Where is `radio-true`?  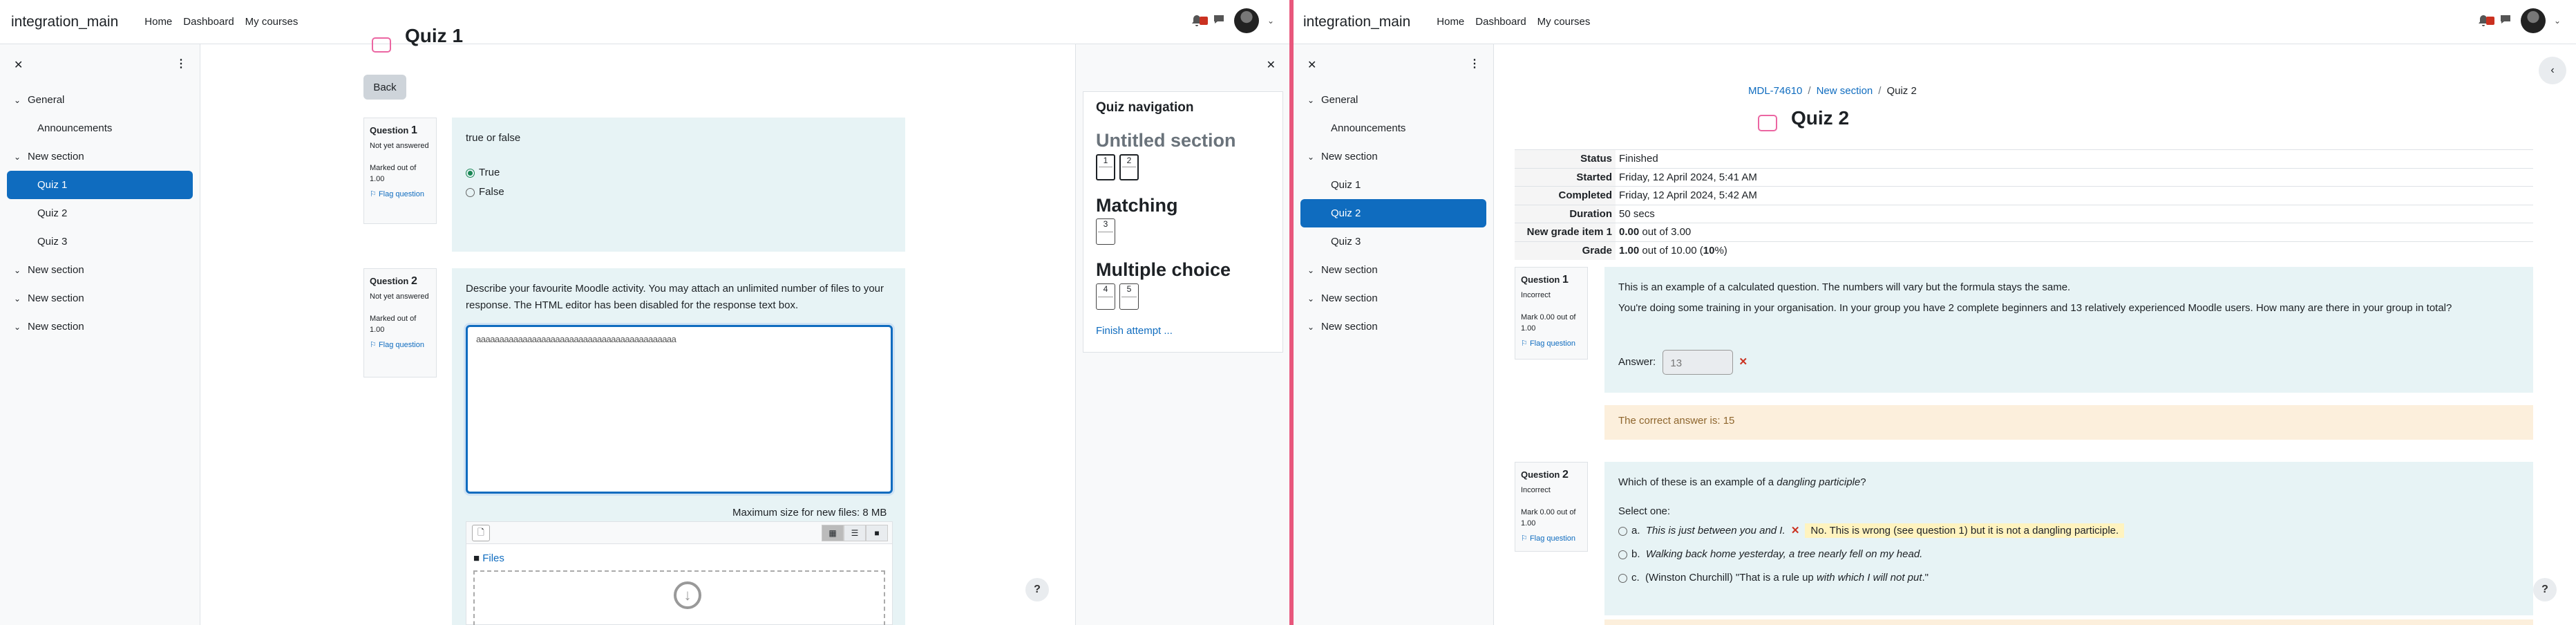 radio-true is located at coordinates (470, 173).